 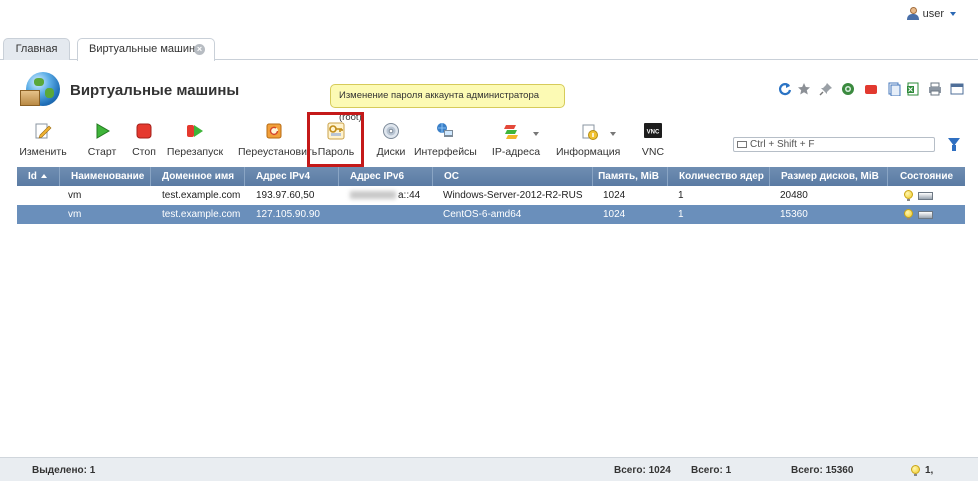 I want to click on cell-os: CentOS-6-amd64, so click(x=482, y=214).